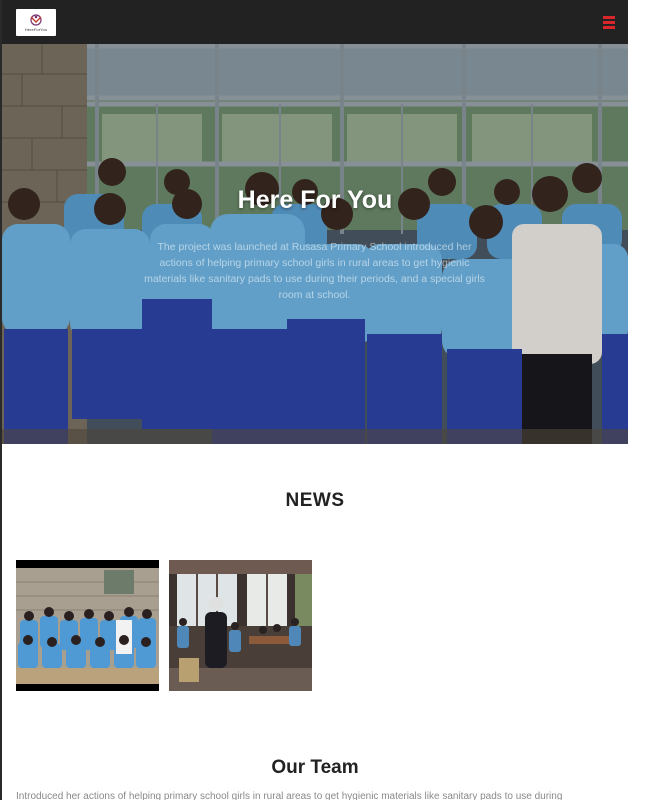 The width and height of the screenshot is (650, 800). What do you see at coordinates (36, 29) in the screenshot?
I see `logo-text: HereForYou` at bounding box center [36, 29].